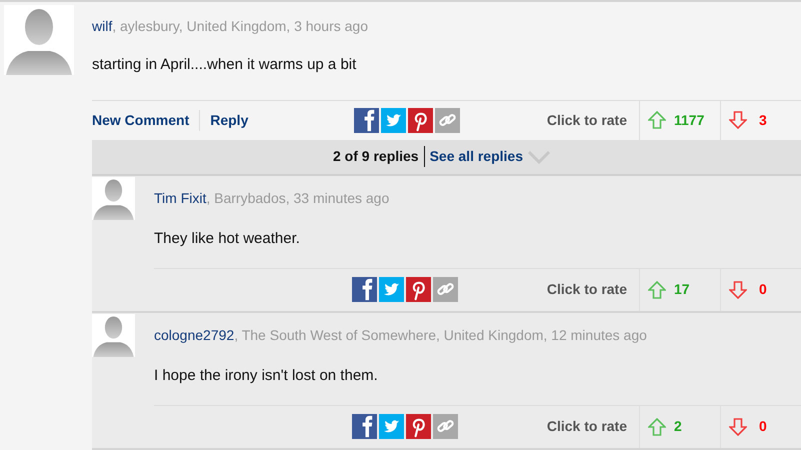 Image resolution: width=801 pixels, height=450 pixels. Describe the element at coordinates (240, 26) in the screenshot. I see `comment-meta: , aylesbury, United Kingdom, 3 hours ago` at that location.